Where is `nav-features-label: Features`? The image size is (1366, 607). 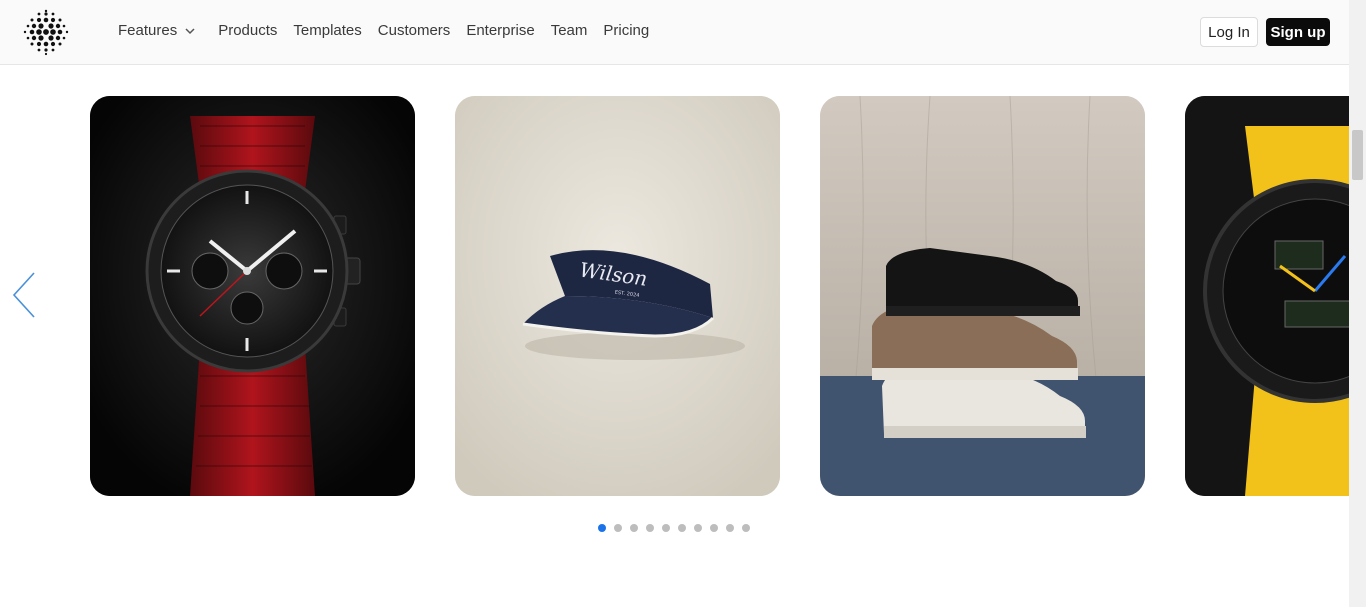 nav-features-label: Features is located at coordinates (148, 30).